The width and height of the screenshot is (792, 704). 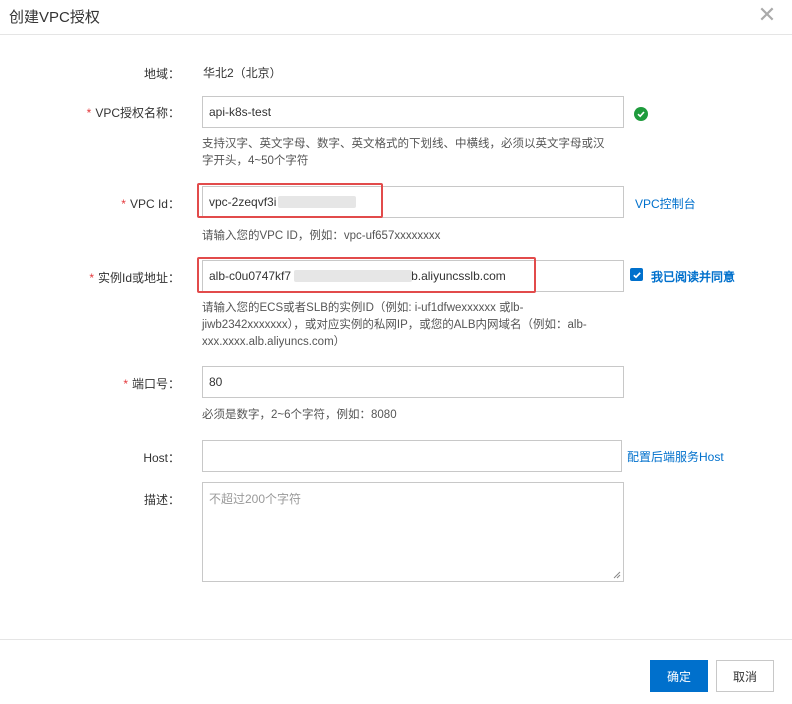 What do you see at coordinates (412, 456) in the screenshot?
I see `host-input` at bounding box center [412, 456].